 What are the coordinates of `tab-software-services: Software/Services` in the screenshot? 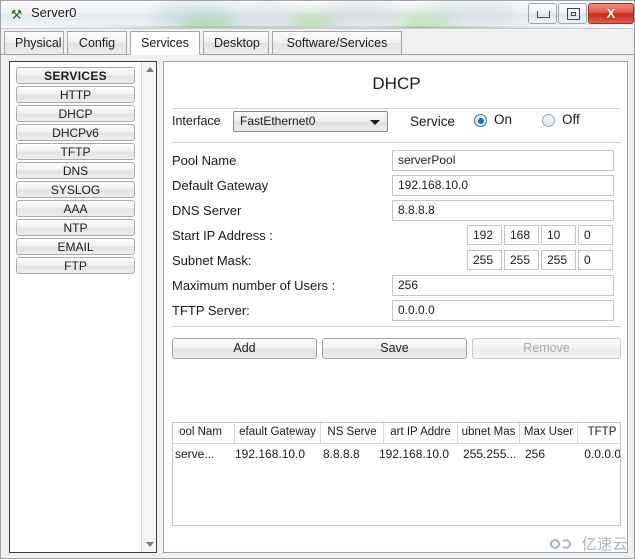 It's located at (337, 43).